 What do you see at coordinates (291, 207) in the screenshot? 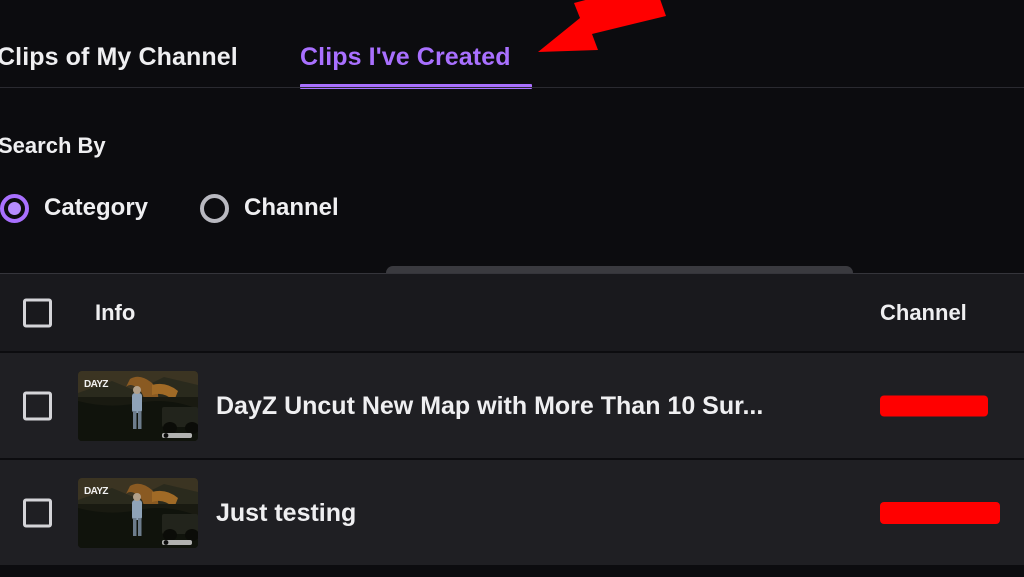
I see `radio-label-channel: Channel` at bounding box center [291, 207].